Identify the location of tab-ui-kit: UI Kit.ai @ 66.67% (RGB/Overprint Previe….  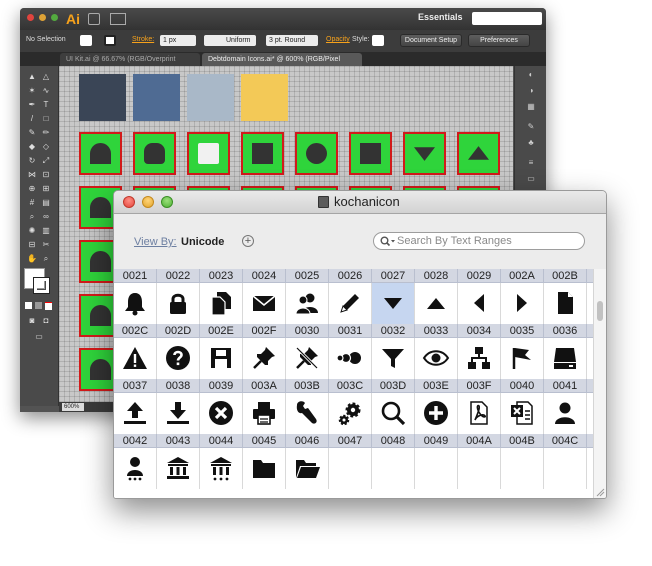
(130, 64).